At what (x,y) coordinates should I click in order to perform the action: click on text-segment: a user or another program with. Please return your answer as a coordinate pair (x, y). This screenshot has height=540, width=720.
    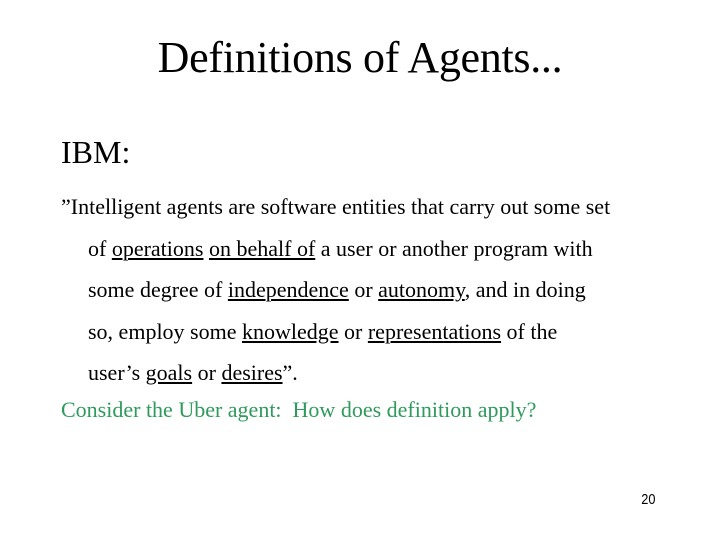
    Looking at the image, I should click on (454, 248).